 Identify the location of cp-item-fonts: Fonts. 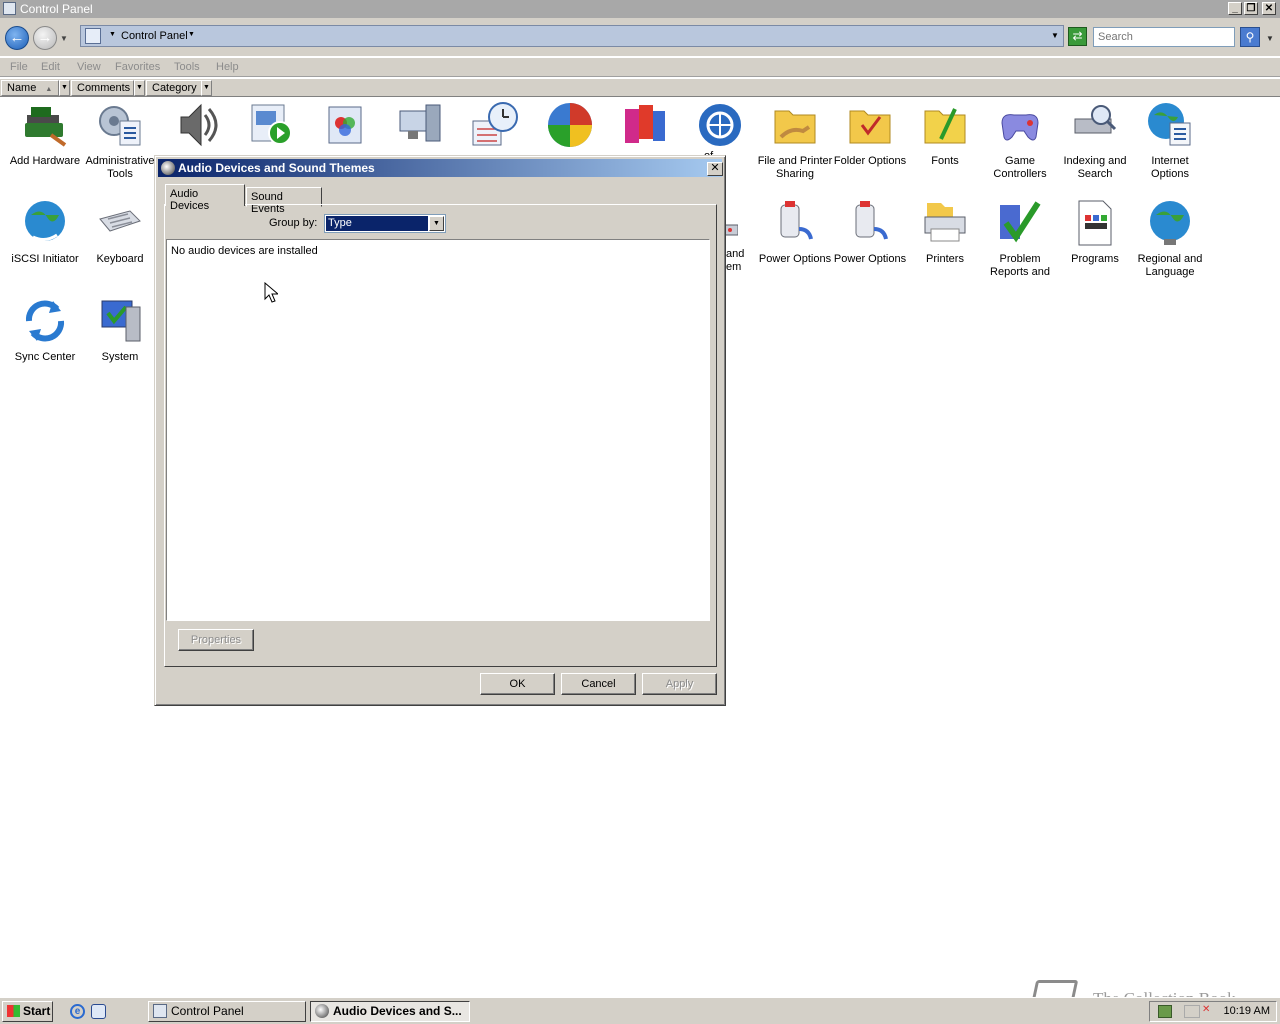
(945, 133).